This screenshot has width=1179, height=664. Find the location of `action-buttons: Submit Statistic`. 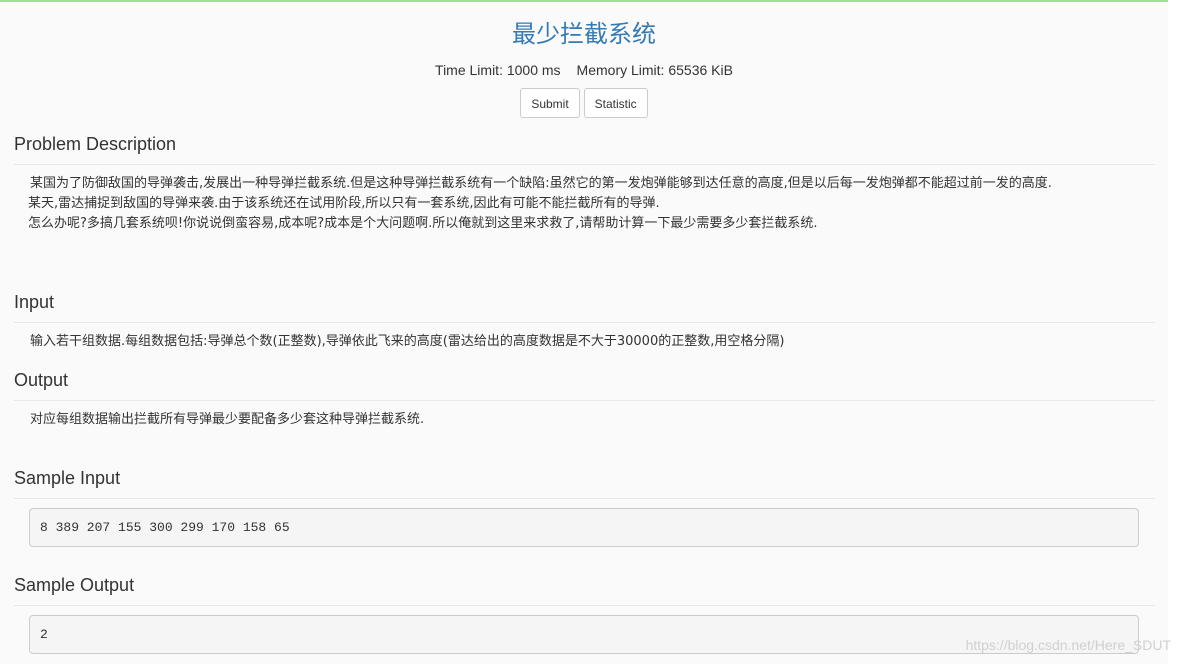

action-buttons: Submit Statistic is located at coordinates (584, 103).